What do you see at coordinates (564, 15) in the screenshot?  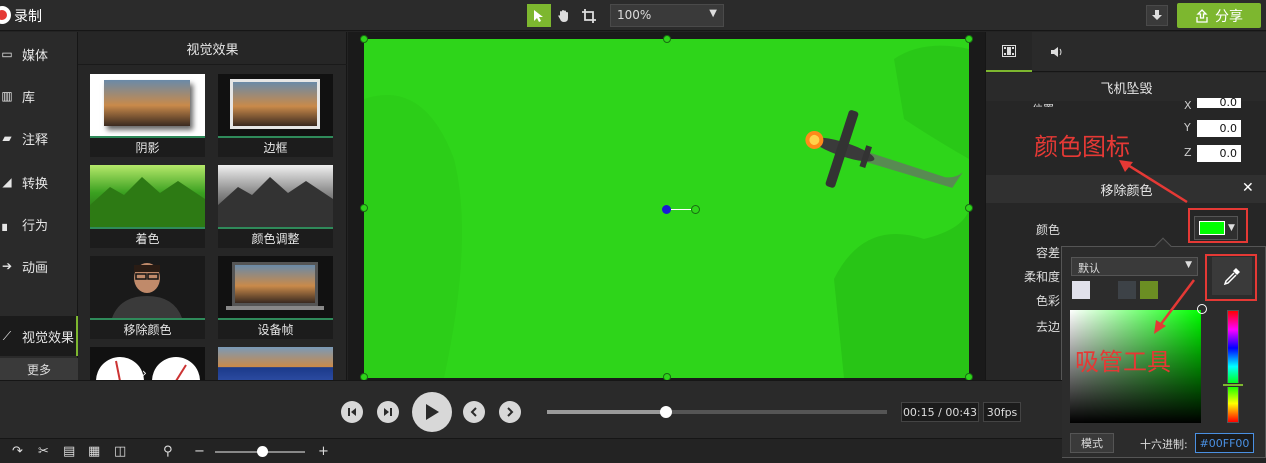 I see `pan-tool-button` at bounding box center [564, 15].